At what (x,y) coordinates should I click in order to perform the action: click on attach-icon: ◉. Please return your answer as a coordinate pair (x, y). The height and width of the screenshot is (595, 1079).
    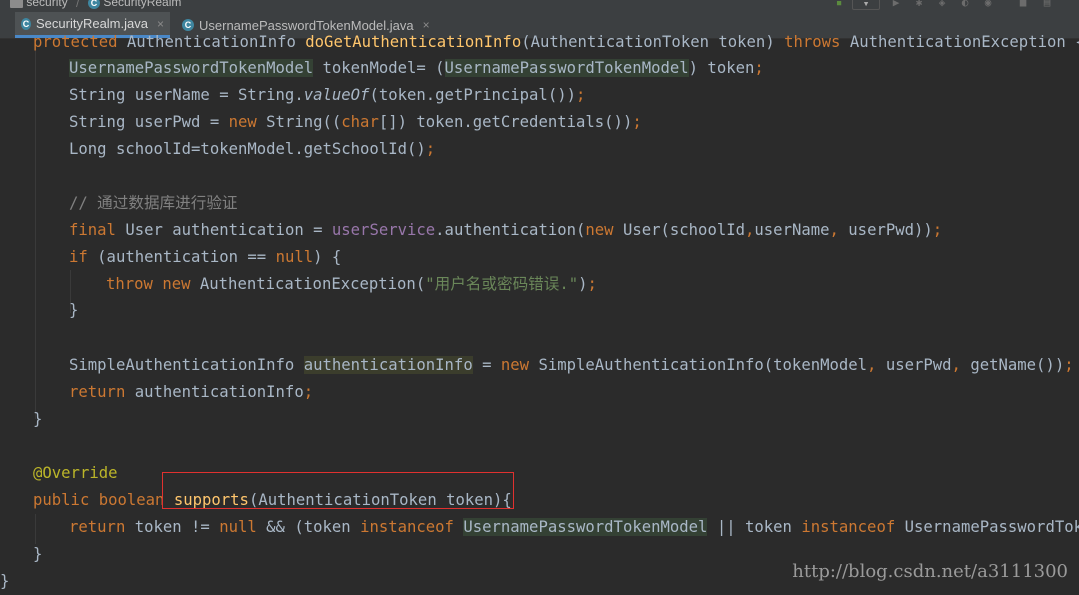
    Looking at the image, I should click on (988, 4).